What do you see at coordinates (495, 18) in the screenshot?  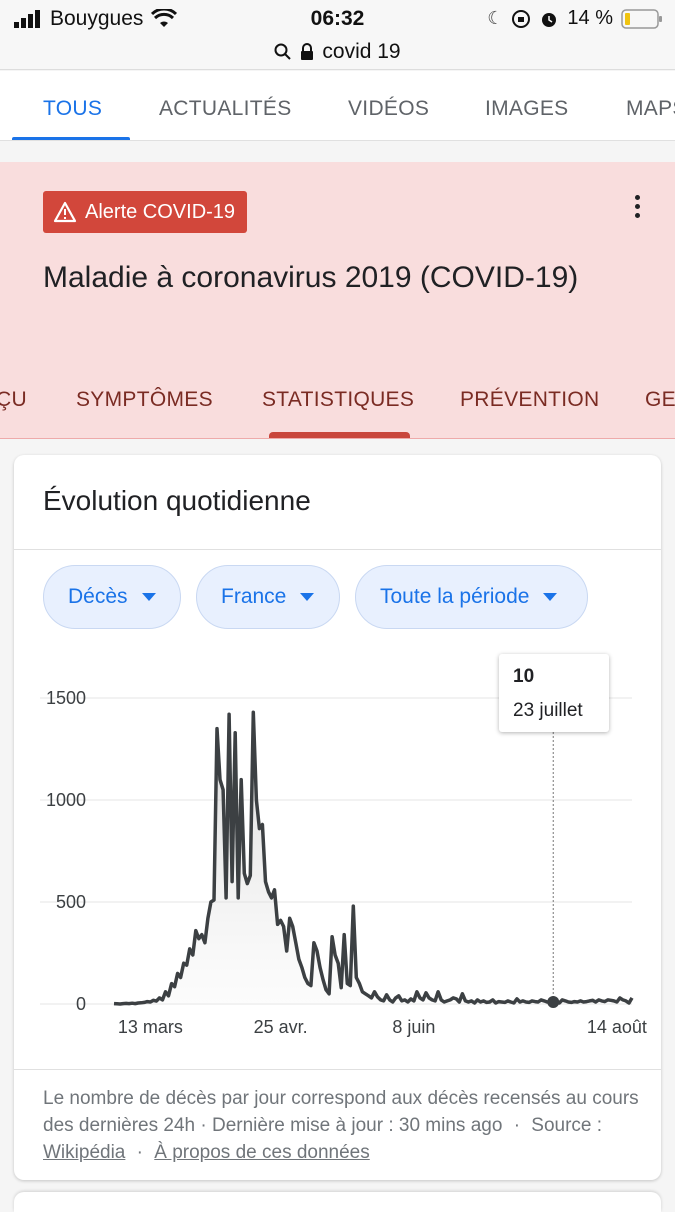 I see `moon-icon: ☾` at bounding box center [495, 18].